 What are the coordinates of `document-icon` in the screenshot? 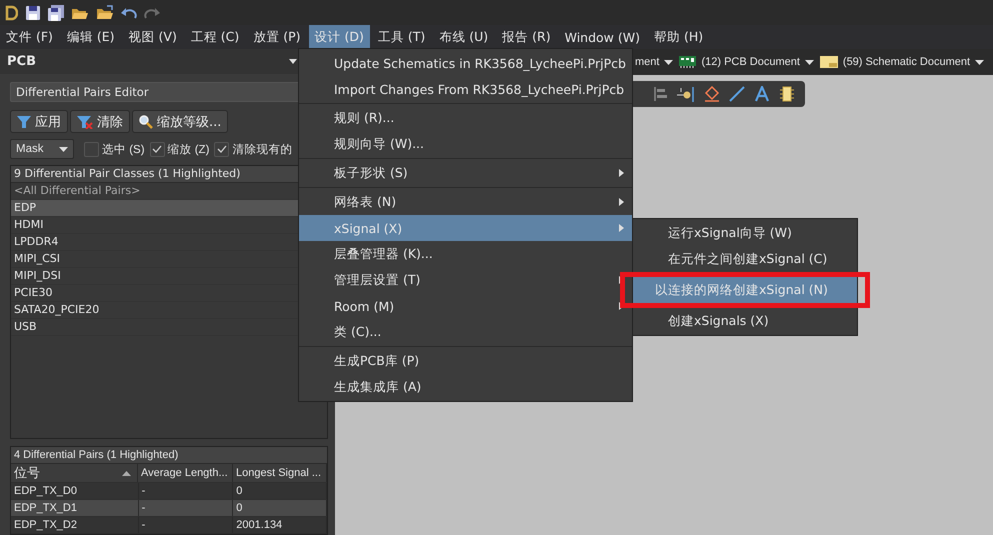 It's located at (829, 62).